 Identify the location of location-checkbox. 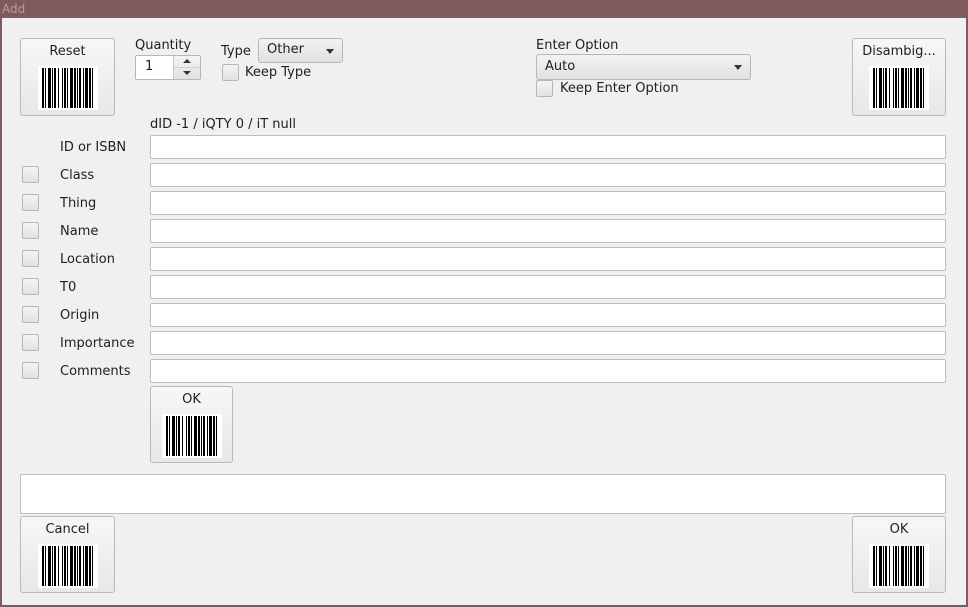
(30, 258).